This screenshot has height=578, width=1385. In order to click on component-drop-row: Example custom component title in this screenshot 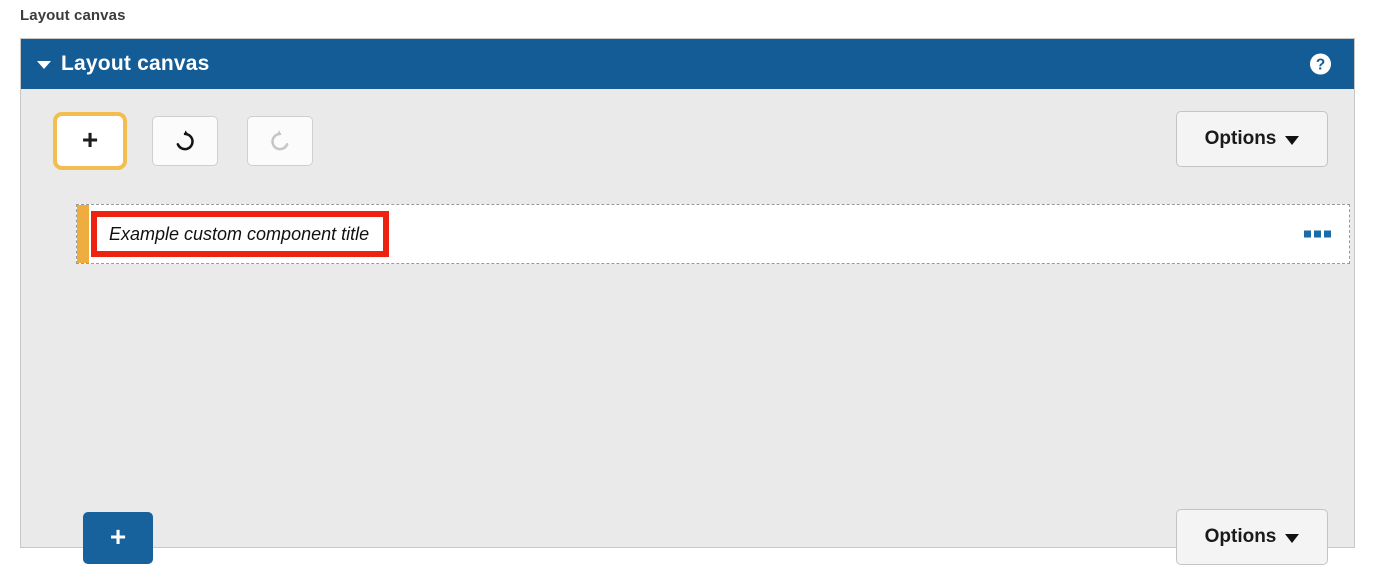, I will do `click(713, 234)`.